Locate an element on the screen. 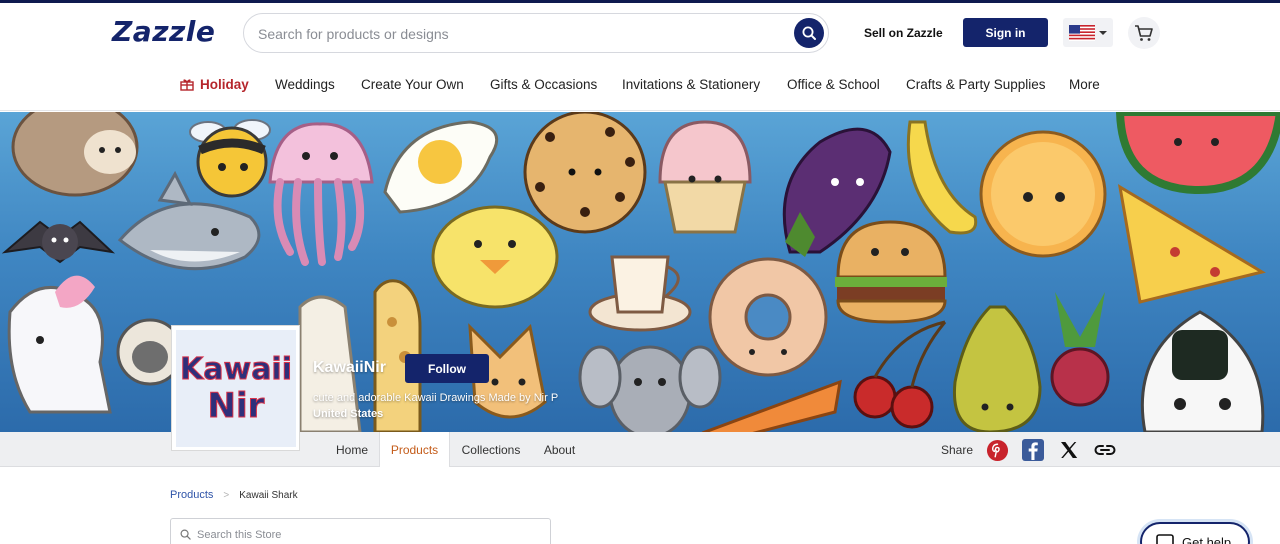 Image resolution: width=1280 pixels, height=544 pixels. link-icon is located at coordinates (1105, 450).